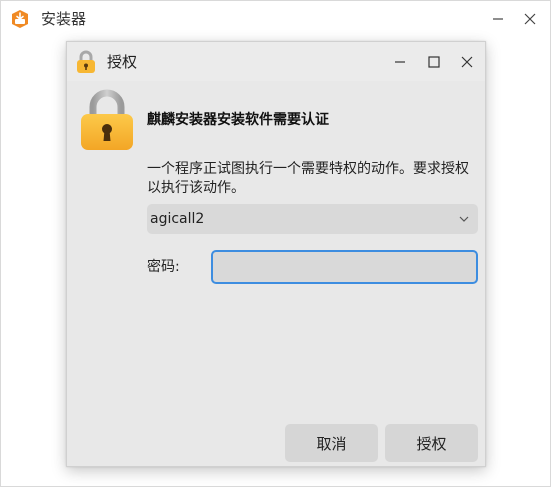 The width and height of the screenshot is (551, 487). I want to click on dialog-titlebar: 授权, so click(276, 61).